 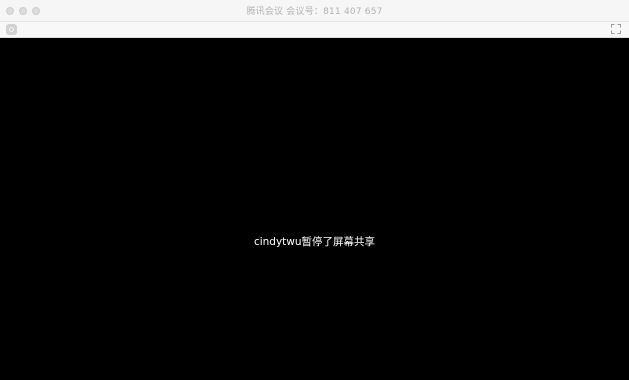 I want to click on title-bar: 腾讯会议 会议号：811 407 657, so click(x=314, y=11).